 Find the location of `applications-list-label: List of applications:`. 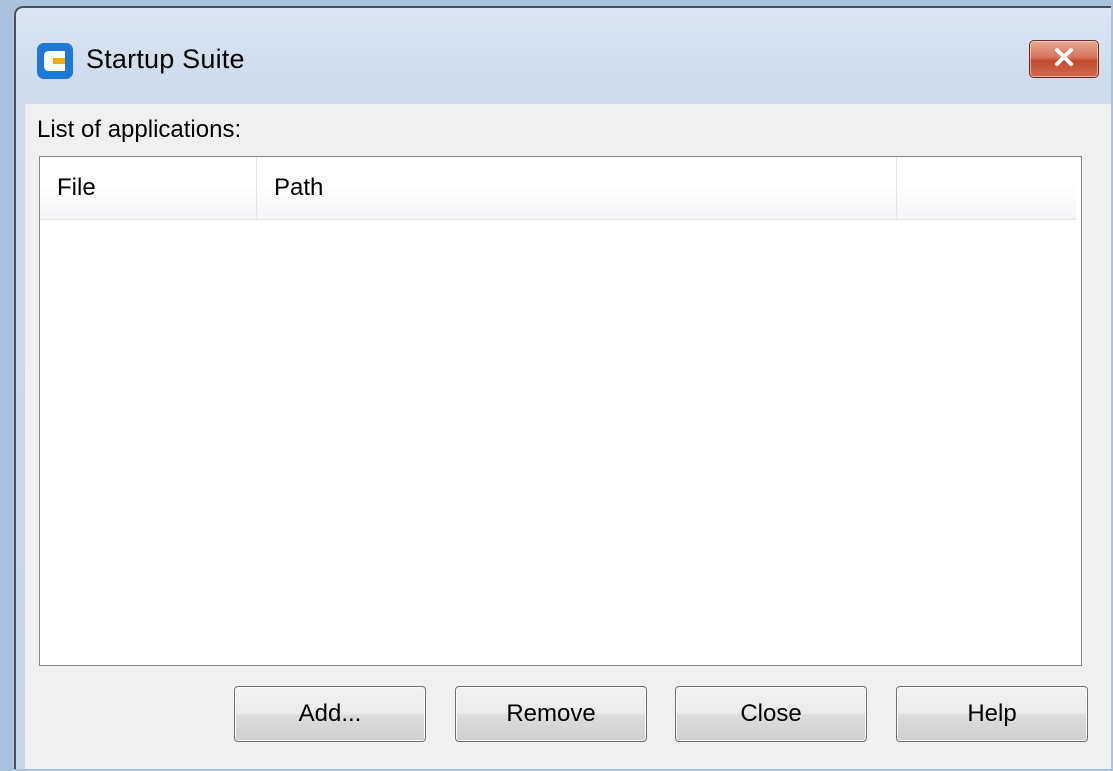

applications-list-label: List of applications: is located at coordinates (139, 129).